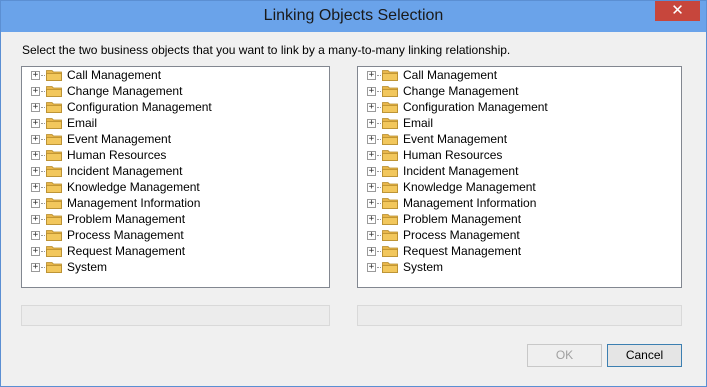  Describe the element at coordinates (175, 315) in the screenshot. I see `left-selection-field` at that location.